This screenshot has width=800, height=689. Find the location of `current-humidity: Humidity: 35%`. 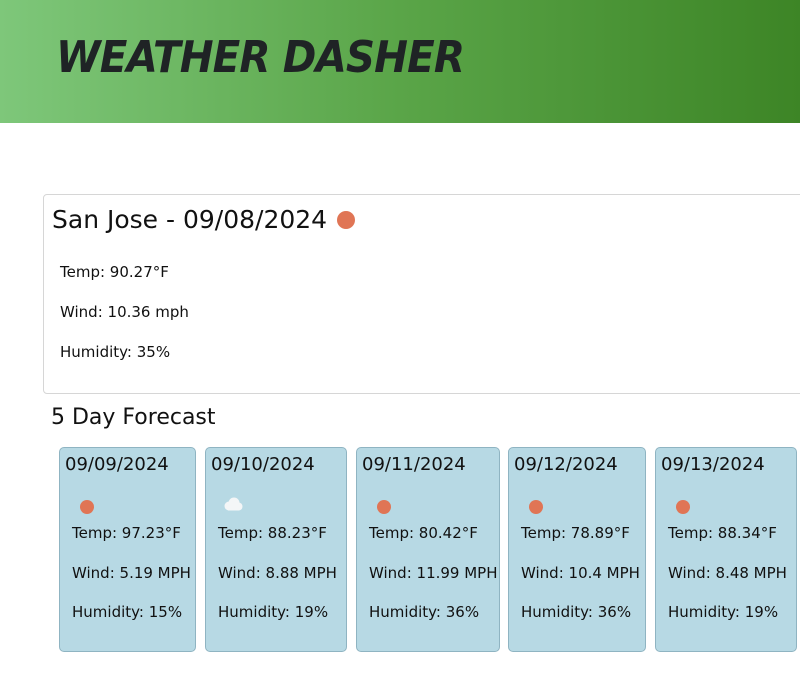

current-humidity: Humidity: 35% is located at coordinates (115, 352).